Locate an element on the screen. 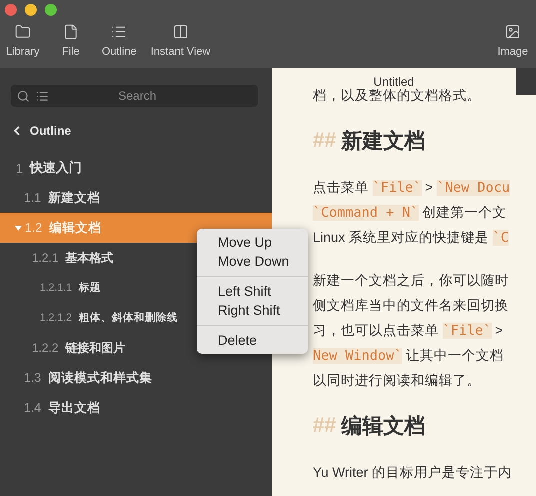  zoom-button is located at coordinates (51, 10).